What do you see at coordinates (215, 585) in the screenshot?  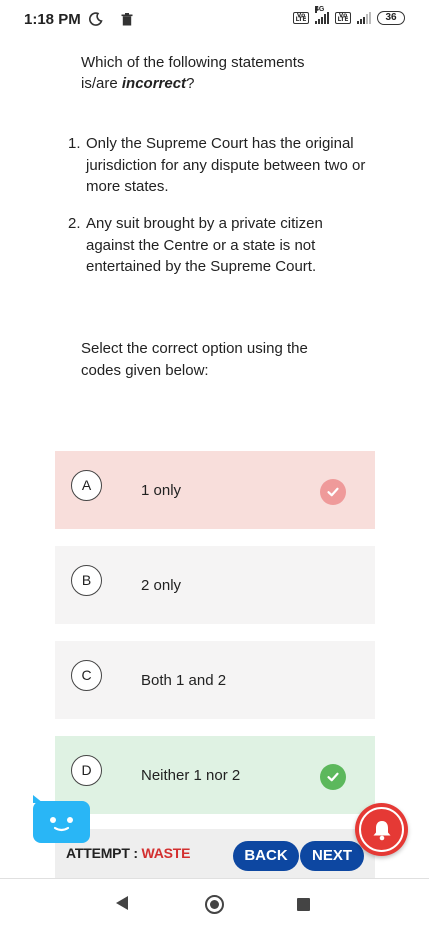 I see `option-b: B 2 only` at bounding box center [215, 585].